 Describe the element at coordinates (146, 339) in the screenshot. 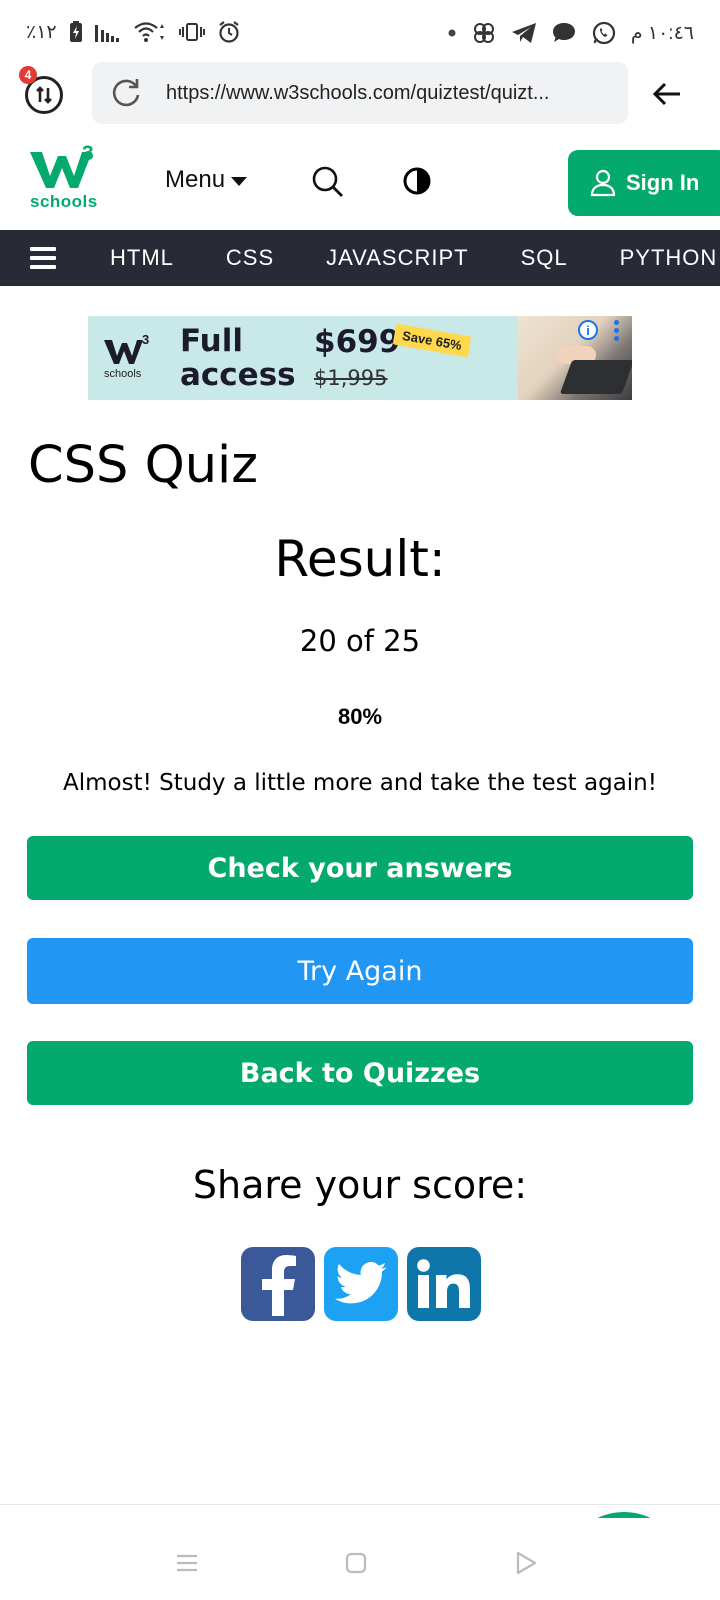

I see `ad-logo-superscript: 3` at that location.